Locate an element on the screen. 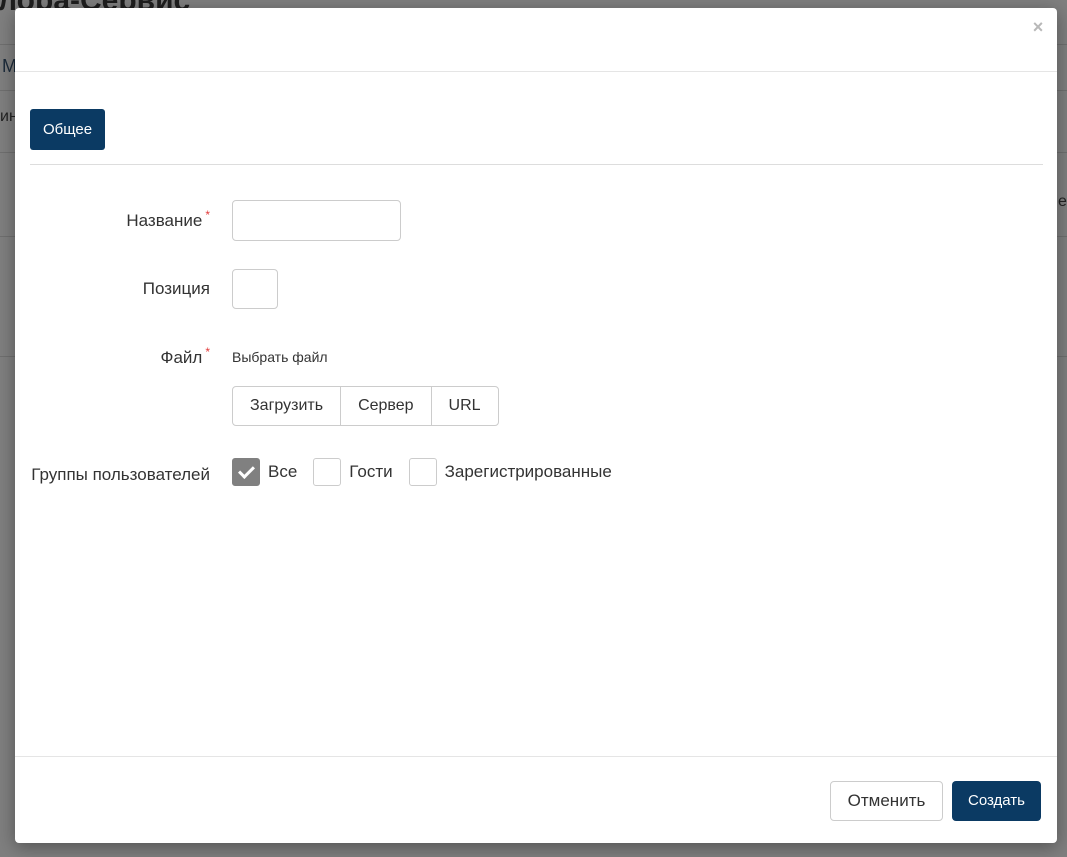  cancel-button: Отменить is located at coordinates (886, 801).